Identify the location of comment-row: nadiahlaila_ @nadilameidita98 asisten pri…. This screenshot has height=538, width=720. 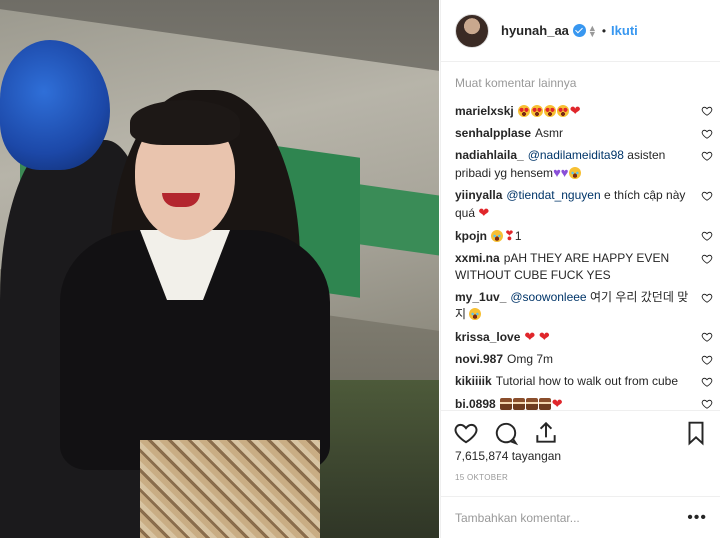
(584, 164).